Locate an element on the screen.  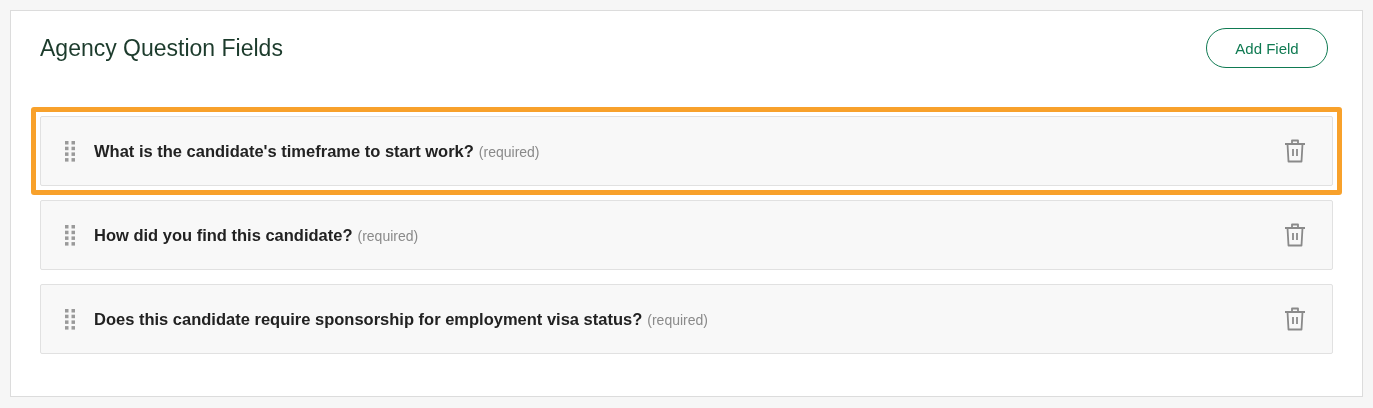
question-text: Does this candidate require sponsorship for employment visa status? is located at coordinates (368, 319).